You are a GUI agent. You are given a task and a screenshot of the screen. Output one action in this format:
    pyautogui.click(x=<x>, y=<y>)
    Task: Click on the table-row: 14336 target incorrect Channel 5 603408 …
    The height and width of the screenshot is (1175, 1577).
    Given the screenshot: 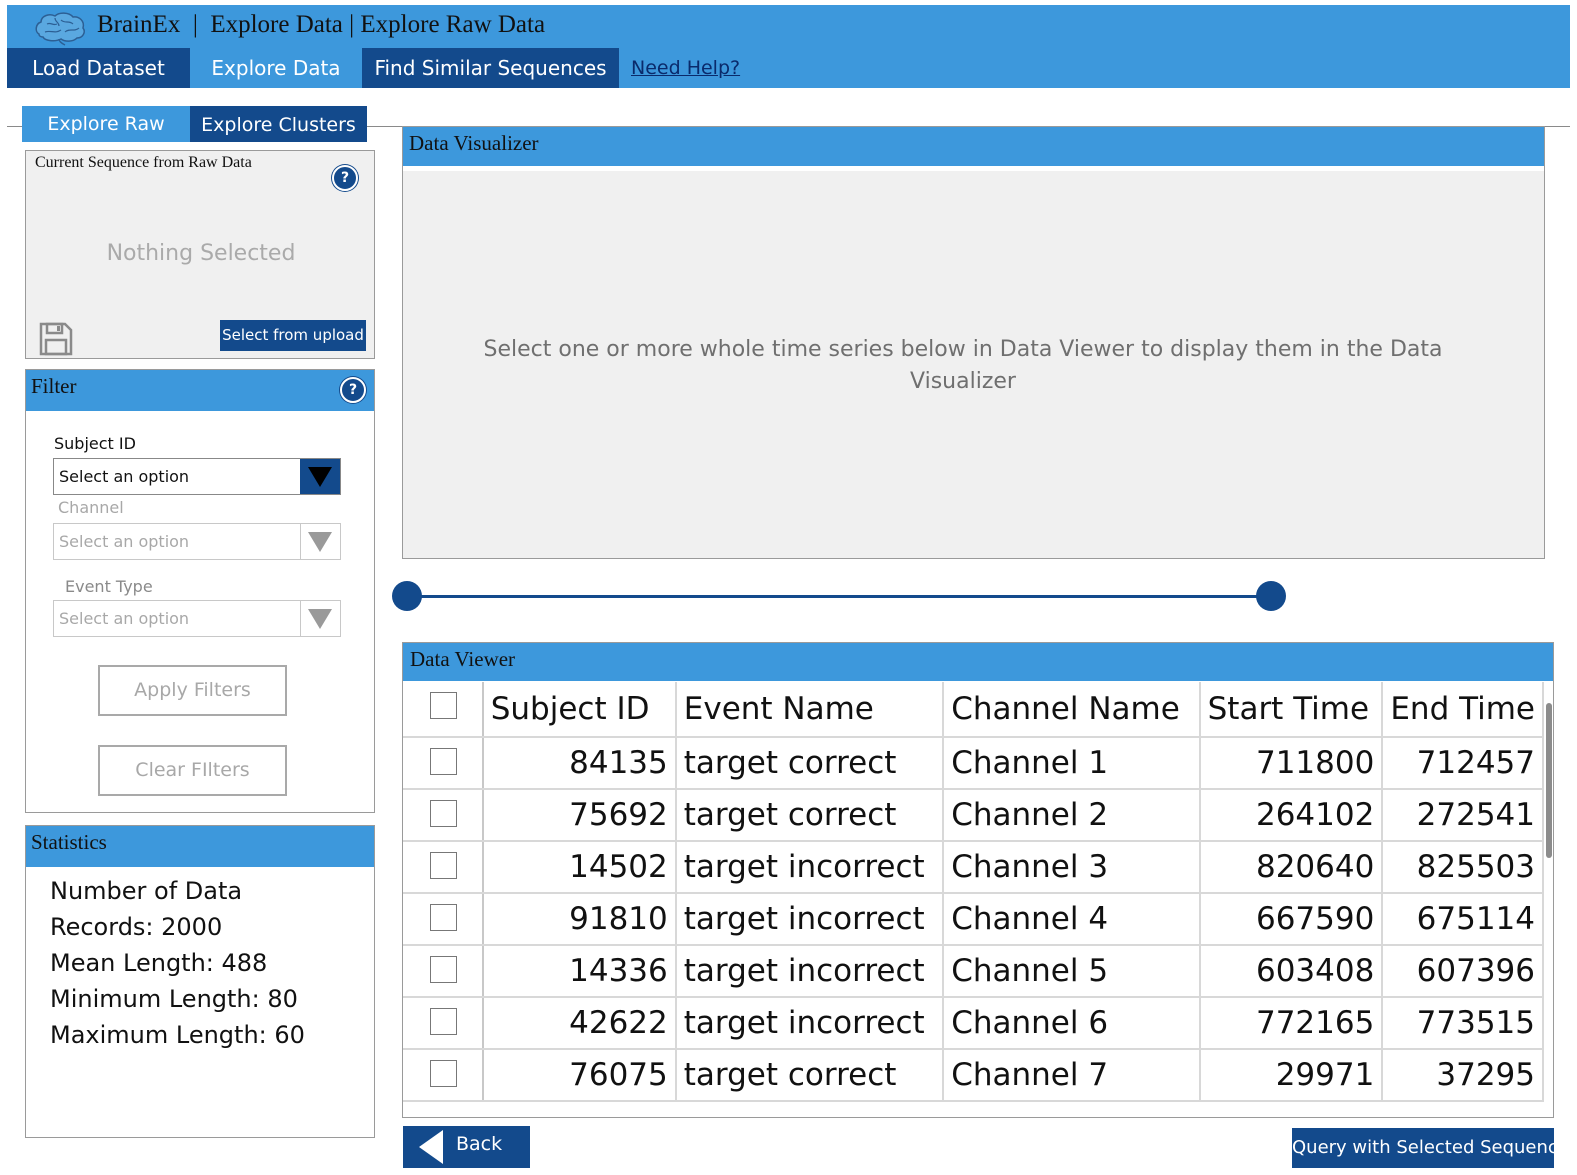 What is the action you would take?
    pyautogui.click(x=973, y=971)
    